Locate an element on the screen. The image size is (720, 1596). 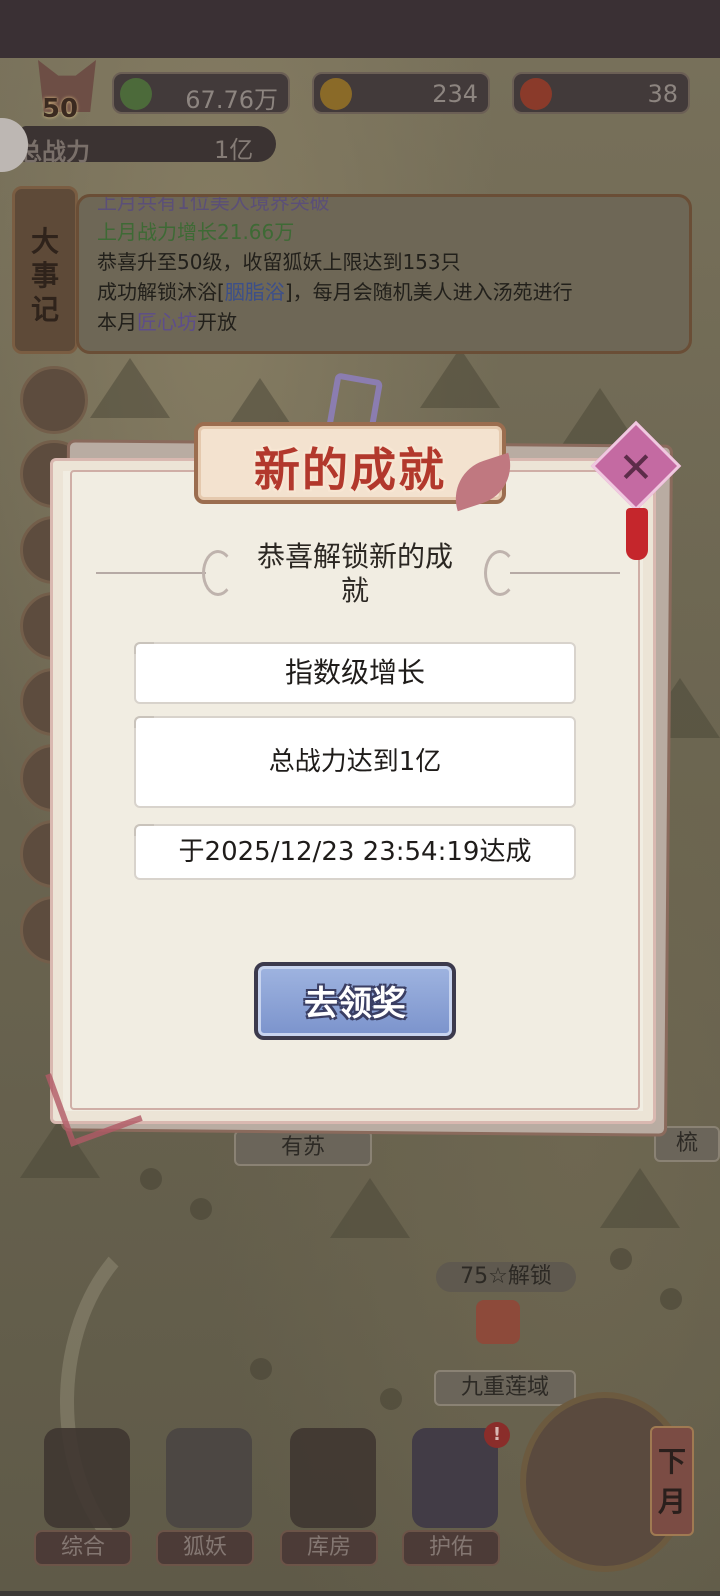
total-power-label: 总战力 is located at coordinates (54, 152).